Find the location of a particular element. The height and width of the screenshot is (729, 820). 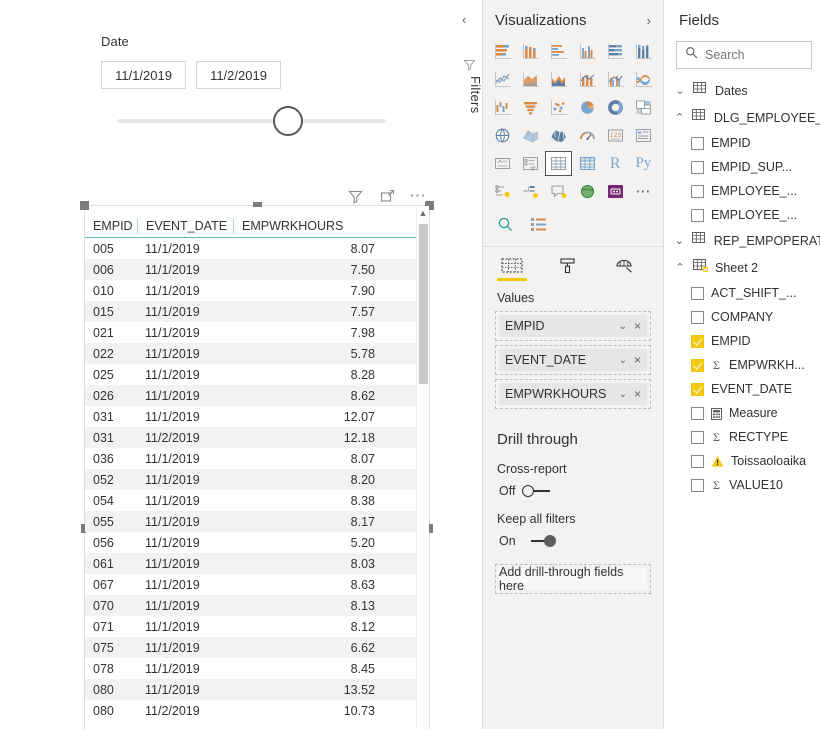

table-row: 067 11/1/2019 8.63 is located at coordinates (257, 584).